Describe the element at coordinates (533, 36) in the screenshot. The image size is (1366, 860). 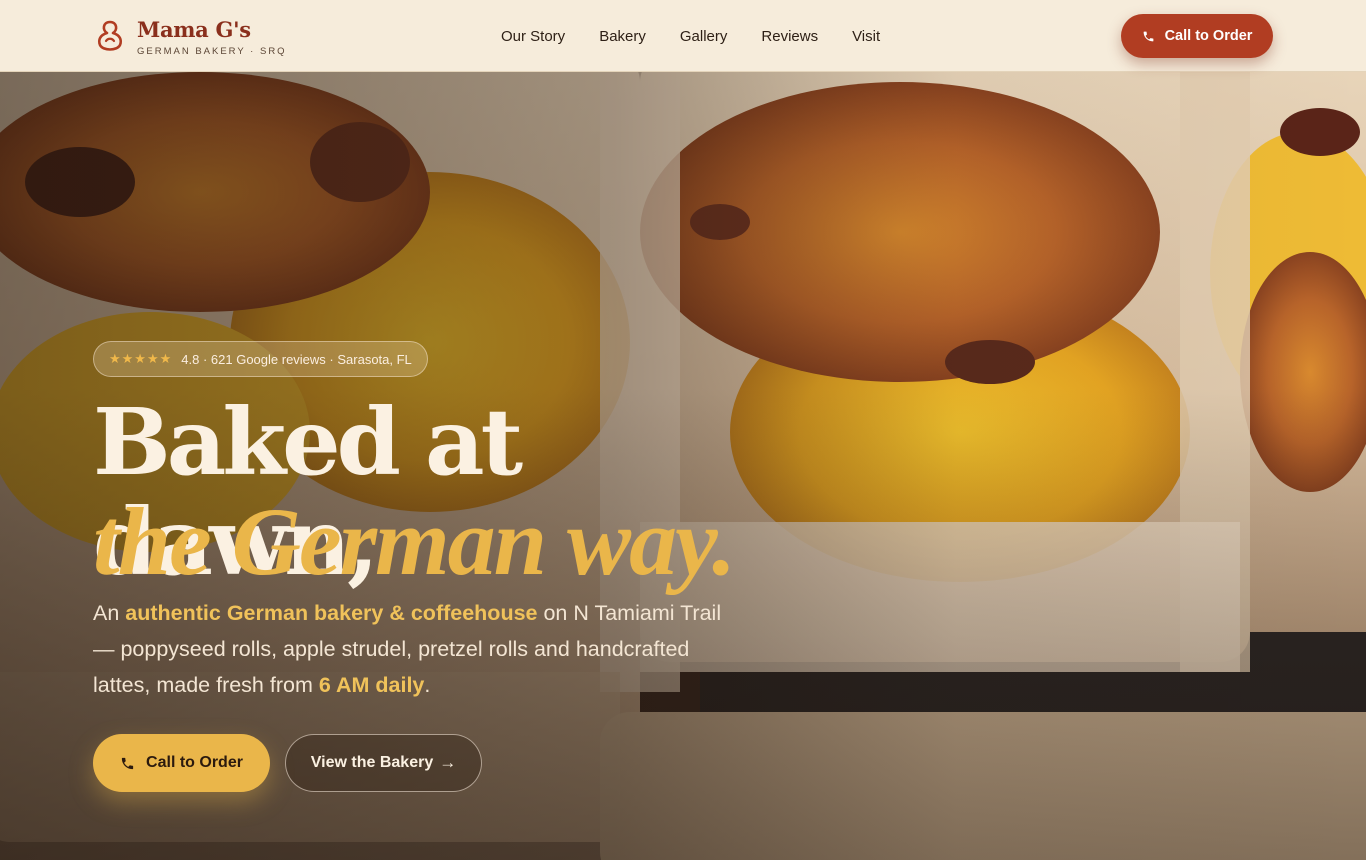
I see `nav-item-our-story: Our Story` at that location.